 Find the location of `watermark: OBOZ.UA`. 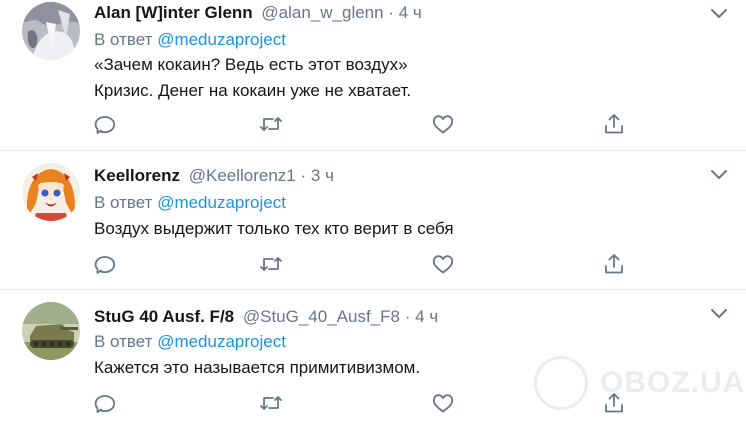

watermark: OBOZ.UA is located at coordinates (639, 383).